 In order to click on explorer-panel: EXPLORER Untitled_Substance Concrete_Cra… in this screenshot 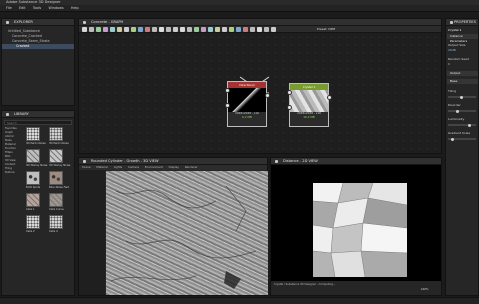, I will do `click(38, 62)`.